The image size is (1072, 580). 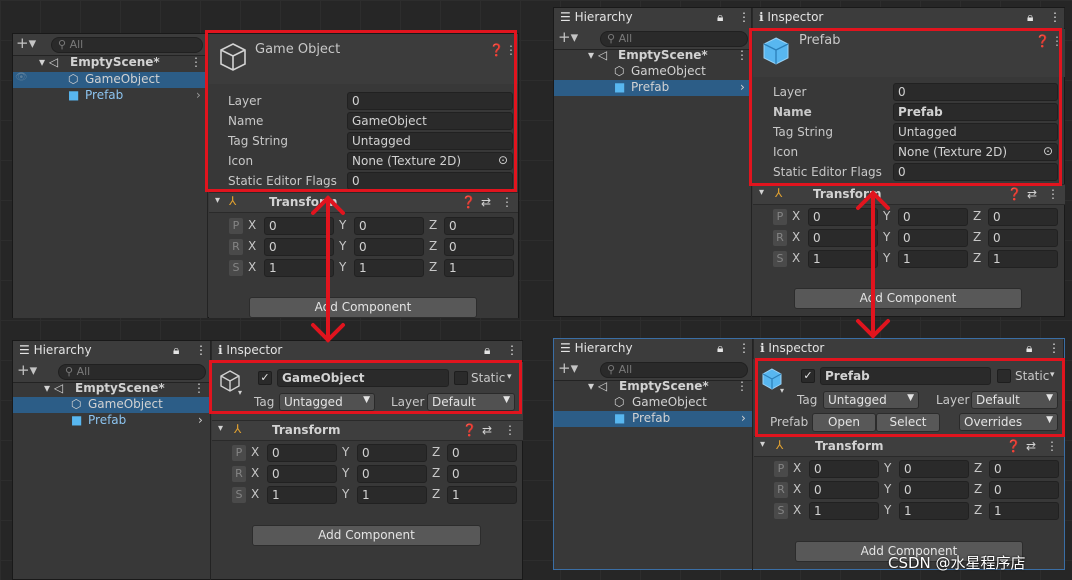 I want to click on watermark: CSDN @水星程序店, so click(x=957, y=563).